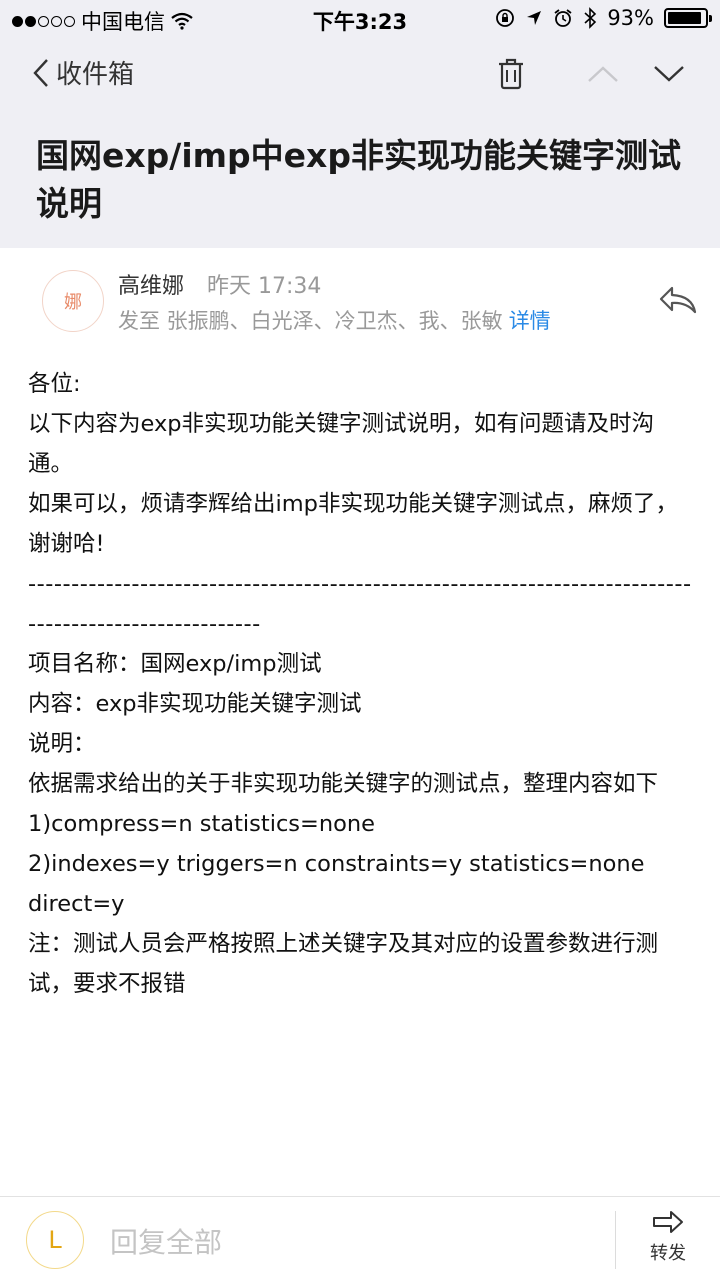  Describe the element at coordinates (40, 72) in the screenshot. I see `chevron-left-icon` at that location.